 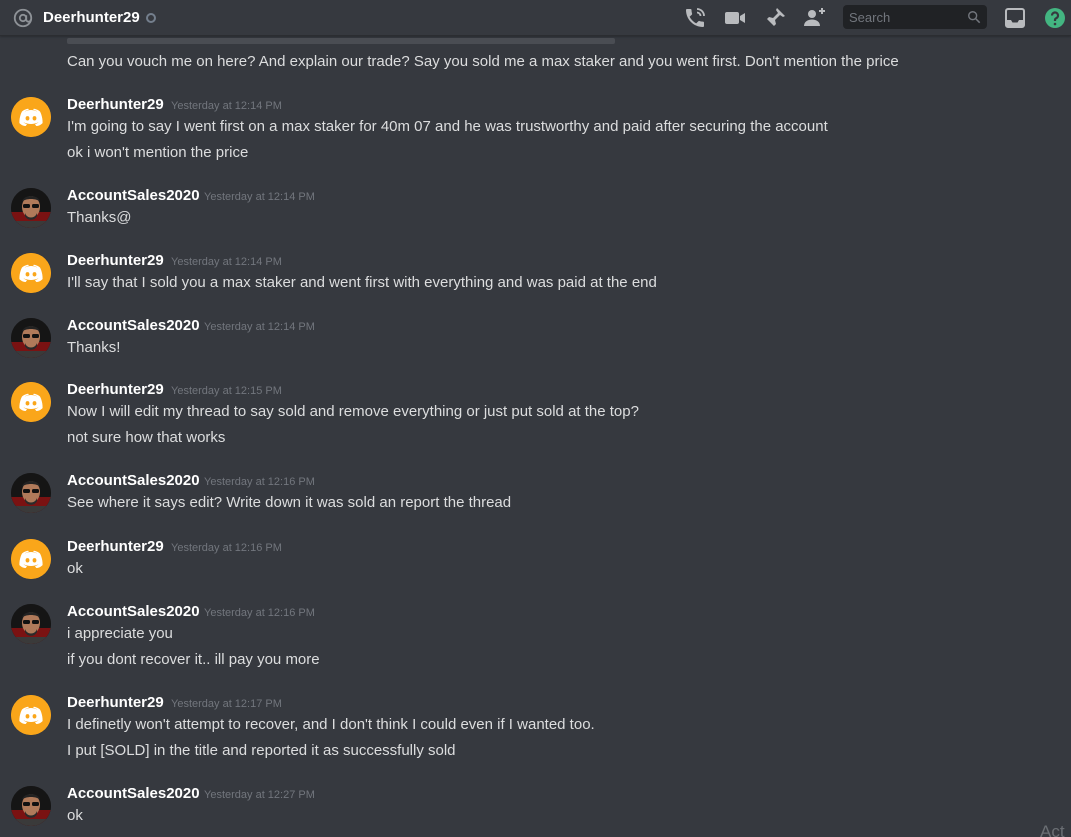 What do you see at coordinates (23, 18) in the screenshot?
I see `at-icon` at bounding box center [23, 18].